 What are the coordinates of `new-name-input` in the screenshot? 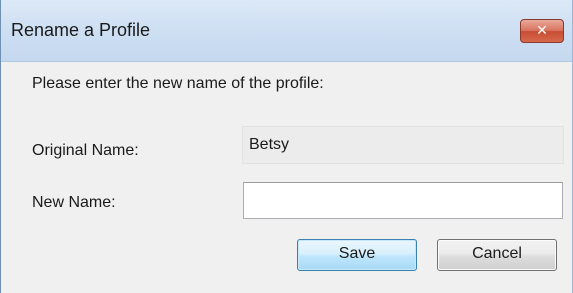 It's located at (403, 200).